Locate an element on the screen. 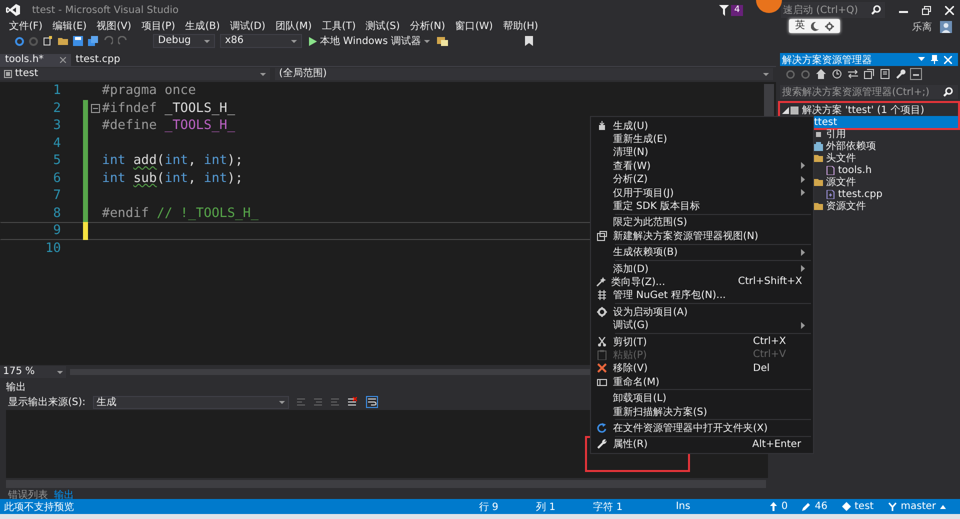 Image resolution: width=960 pixels, height=519 pixels. document-tab: ttest.cpp is located at coordinates (98, 60).